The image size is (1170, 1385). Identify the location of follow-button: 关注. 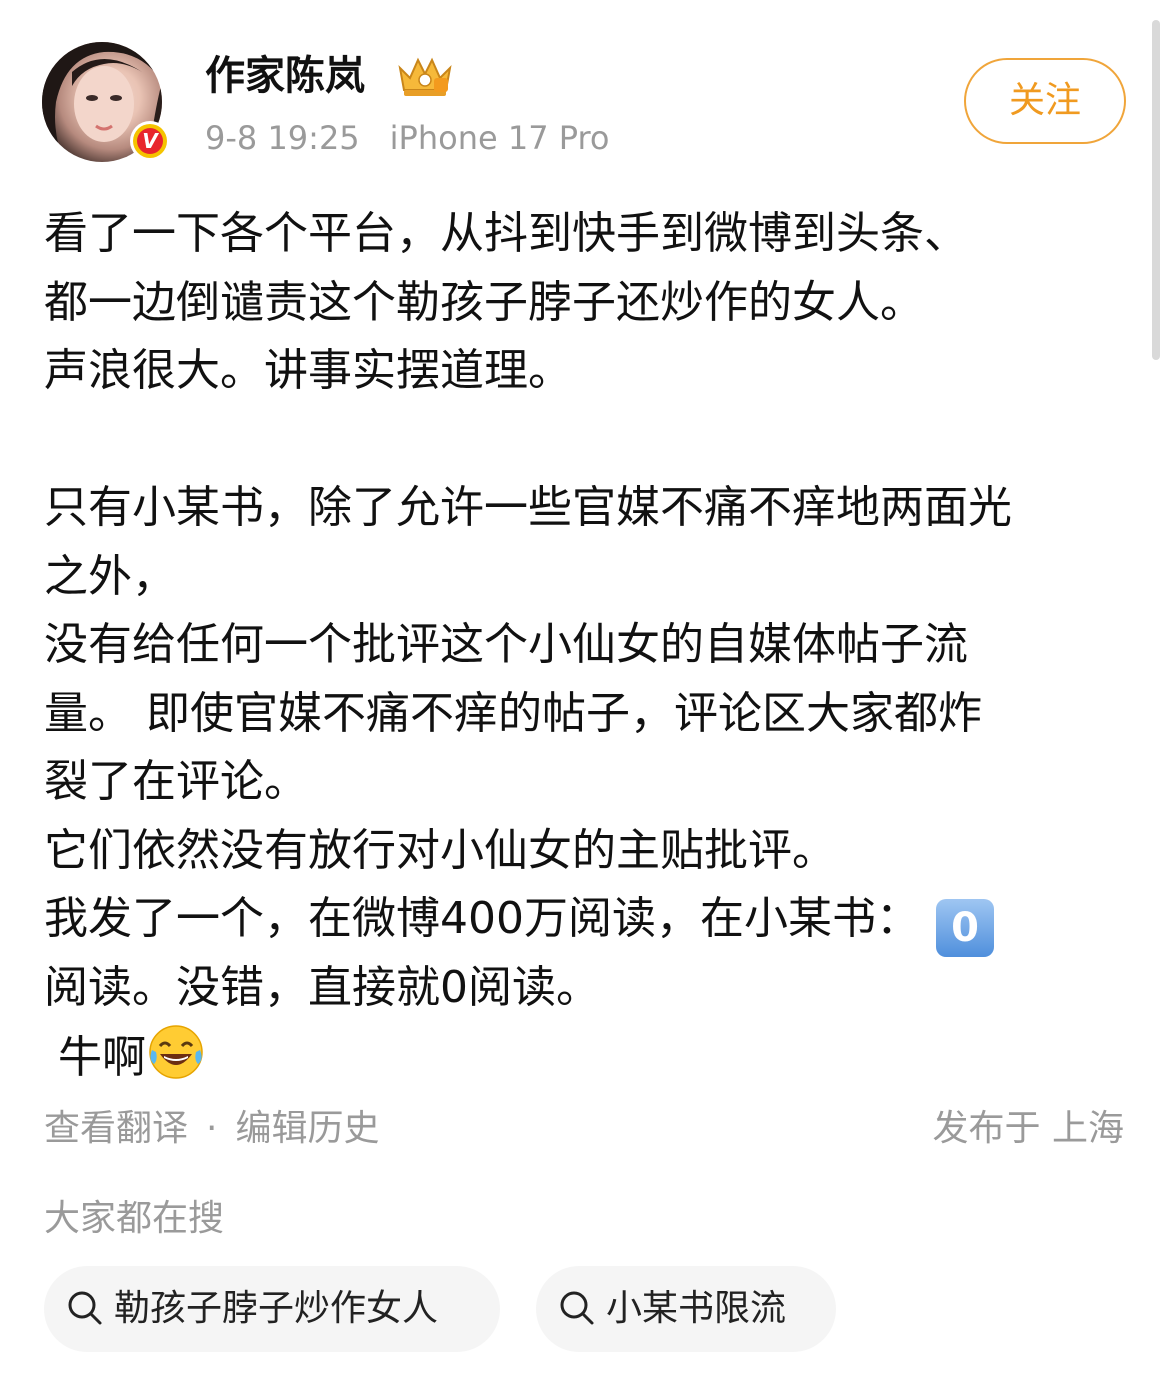
(1045, 101).